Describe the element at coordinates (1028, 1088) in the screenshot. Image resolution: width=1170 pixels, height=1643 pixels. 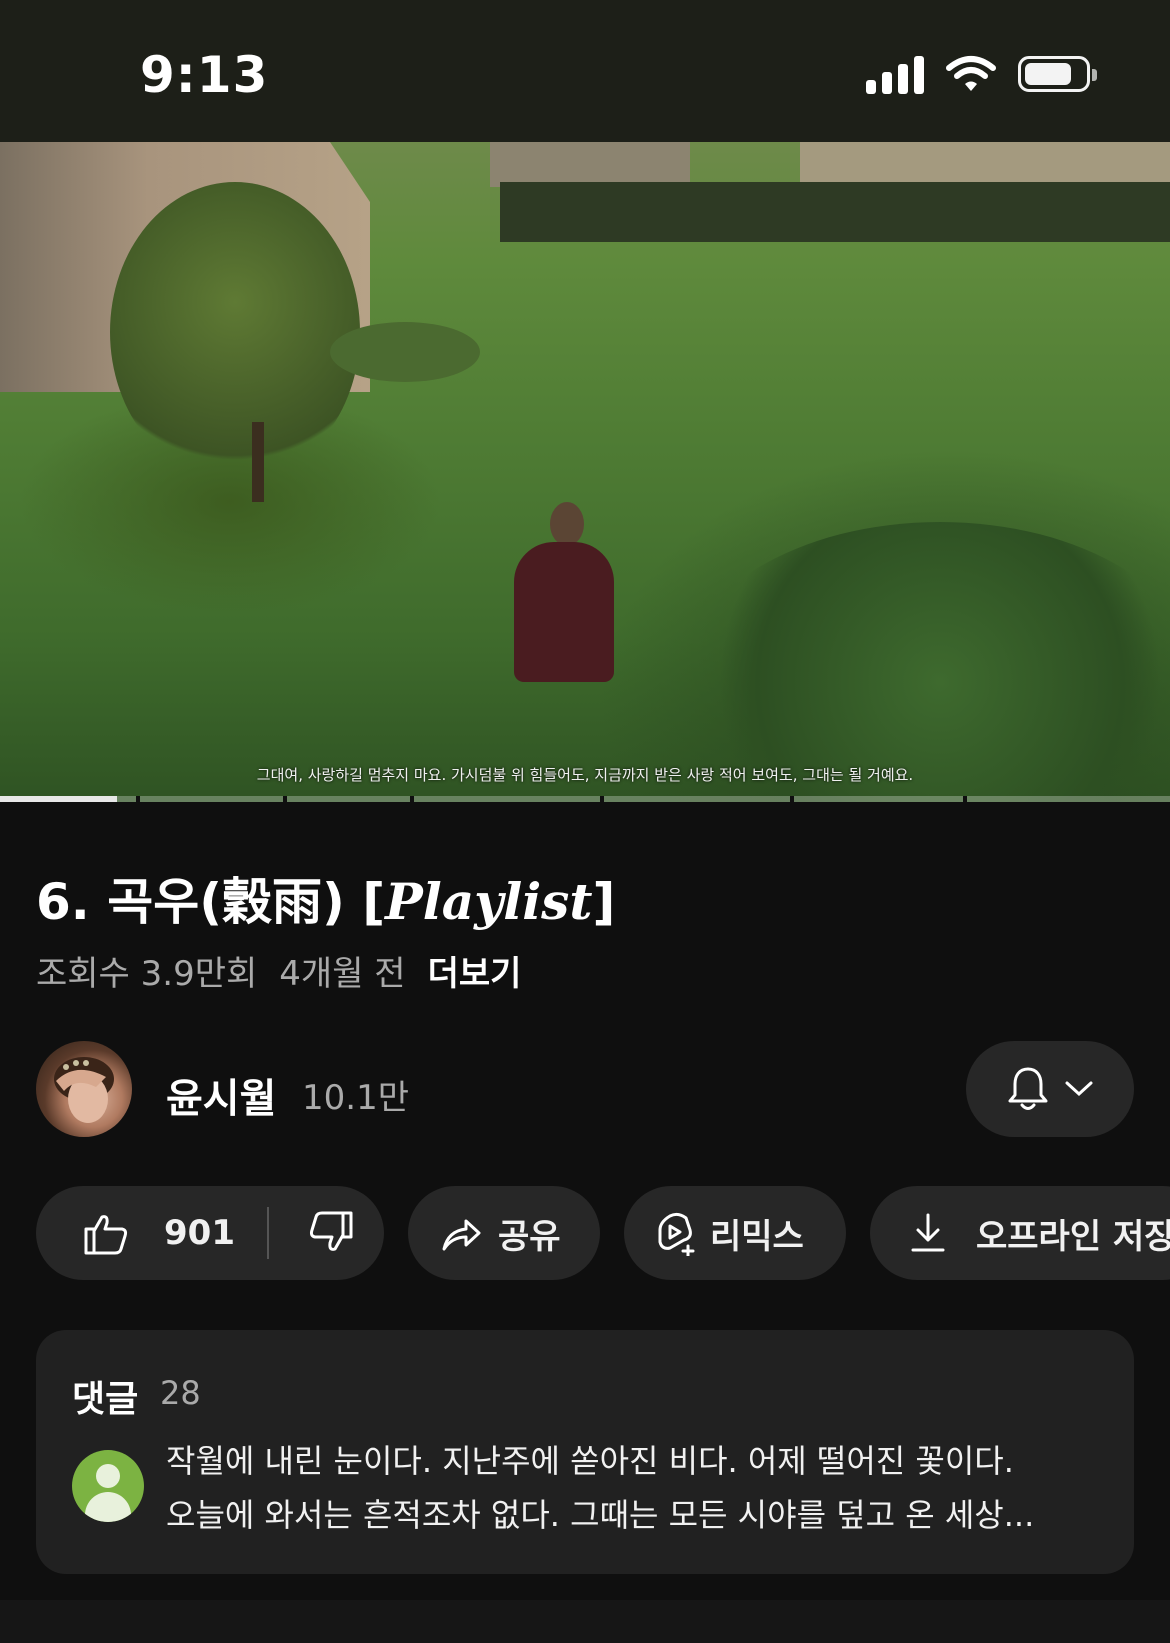
I see `bell-icon` at that location.